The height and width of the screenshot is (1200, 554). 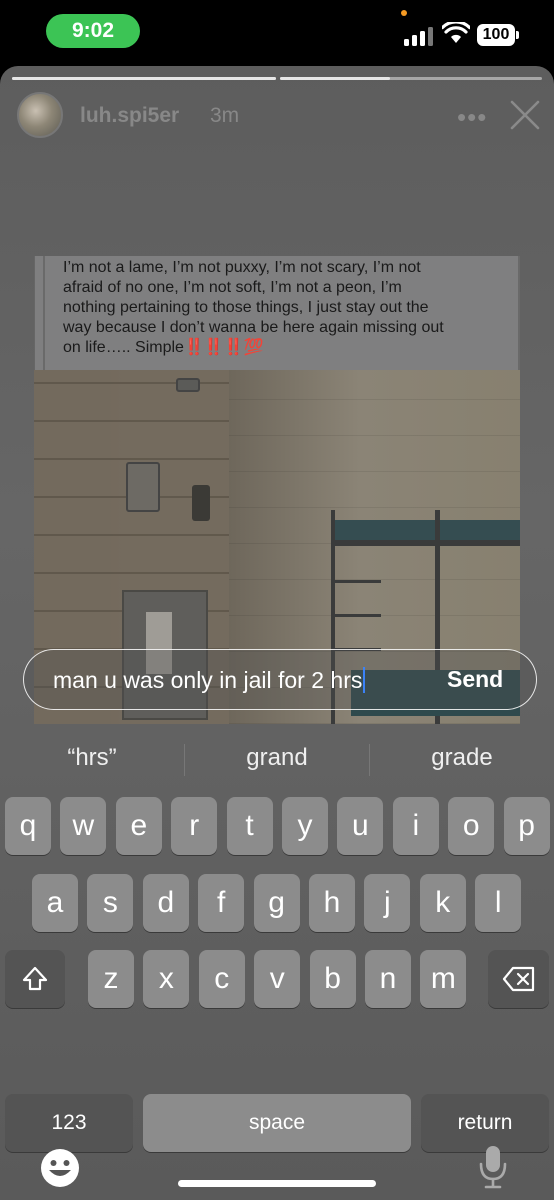 I want to click on key-r: r, so click(x=194, y=826).